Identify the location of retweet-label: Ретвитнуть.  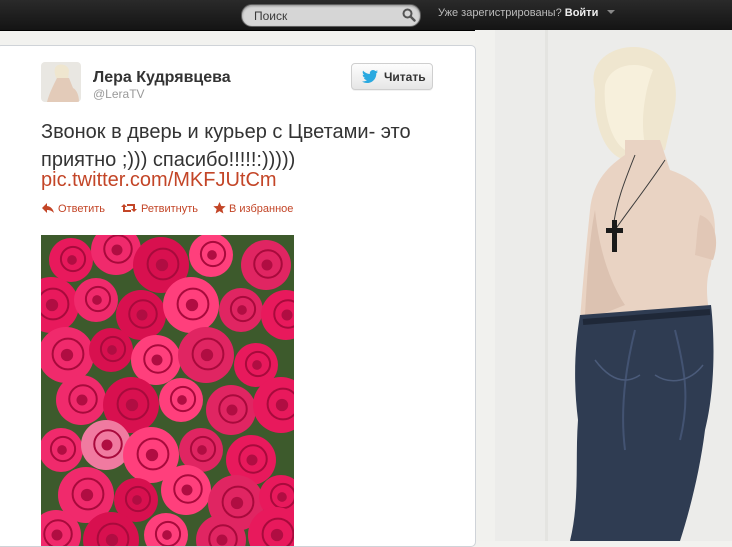
(170, 209).